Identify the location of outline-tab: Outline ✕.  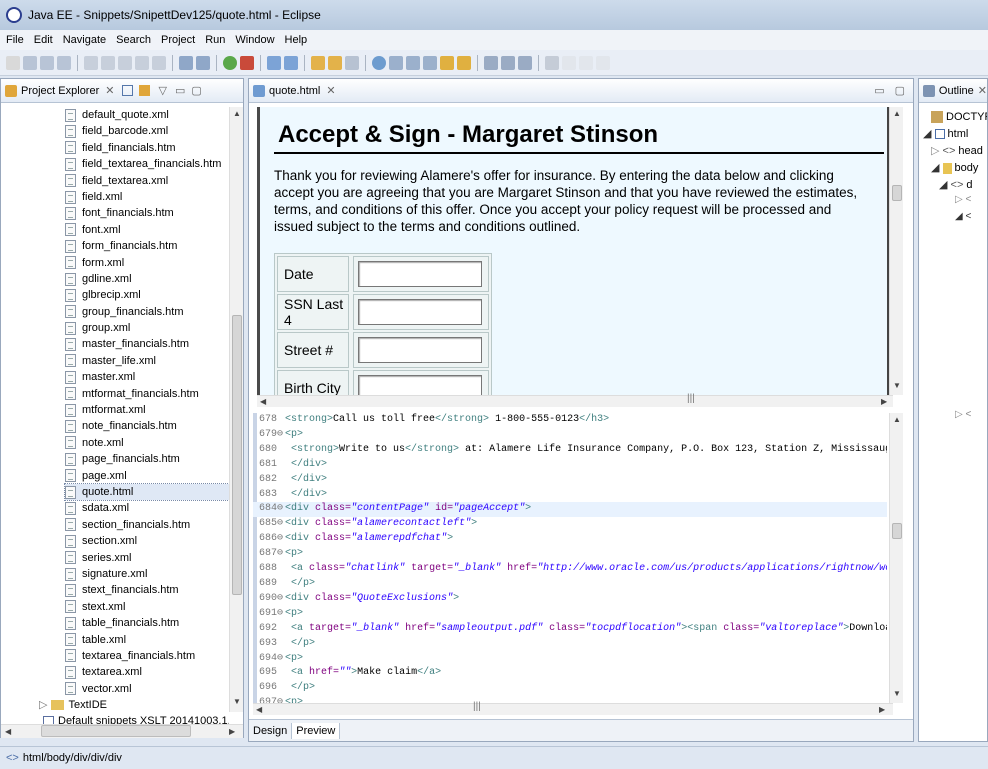
(953, 91).